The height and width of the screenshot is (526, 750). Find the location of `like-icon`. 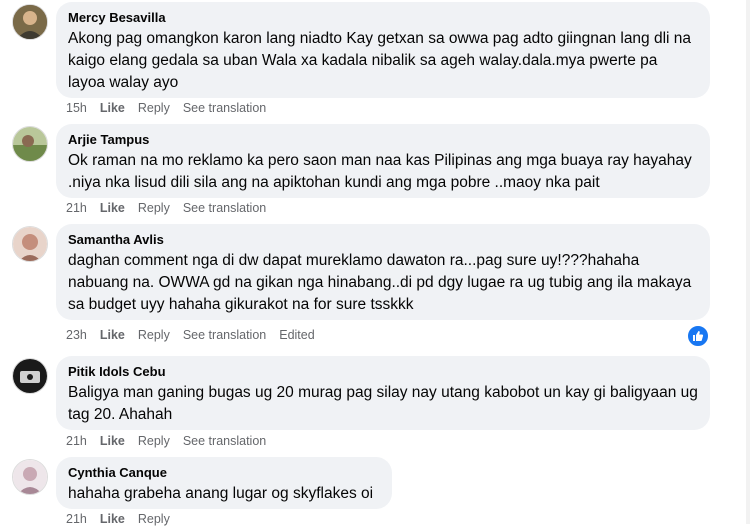

like-icon is located at coordinates (698, 336).